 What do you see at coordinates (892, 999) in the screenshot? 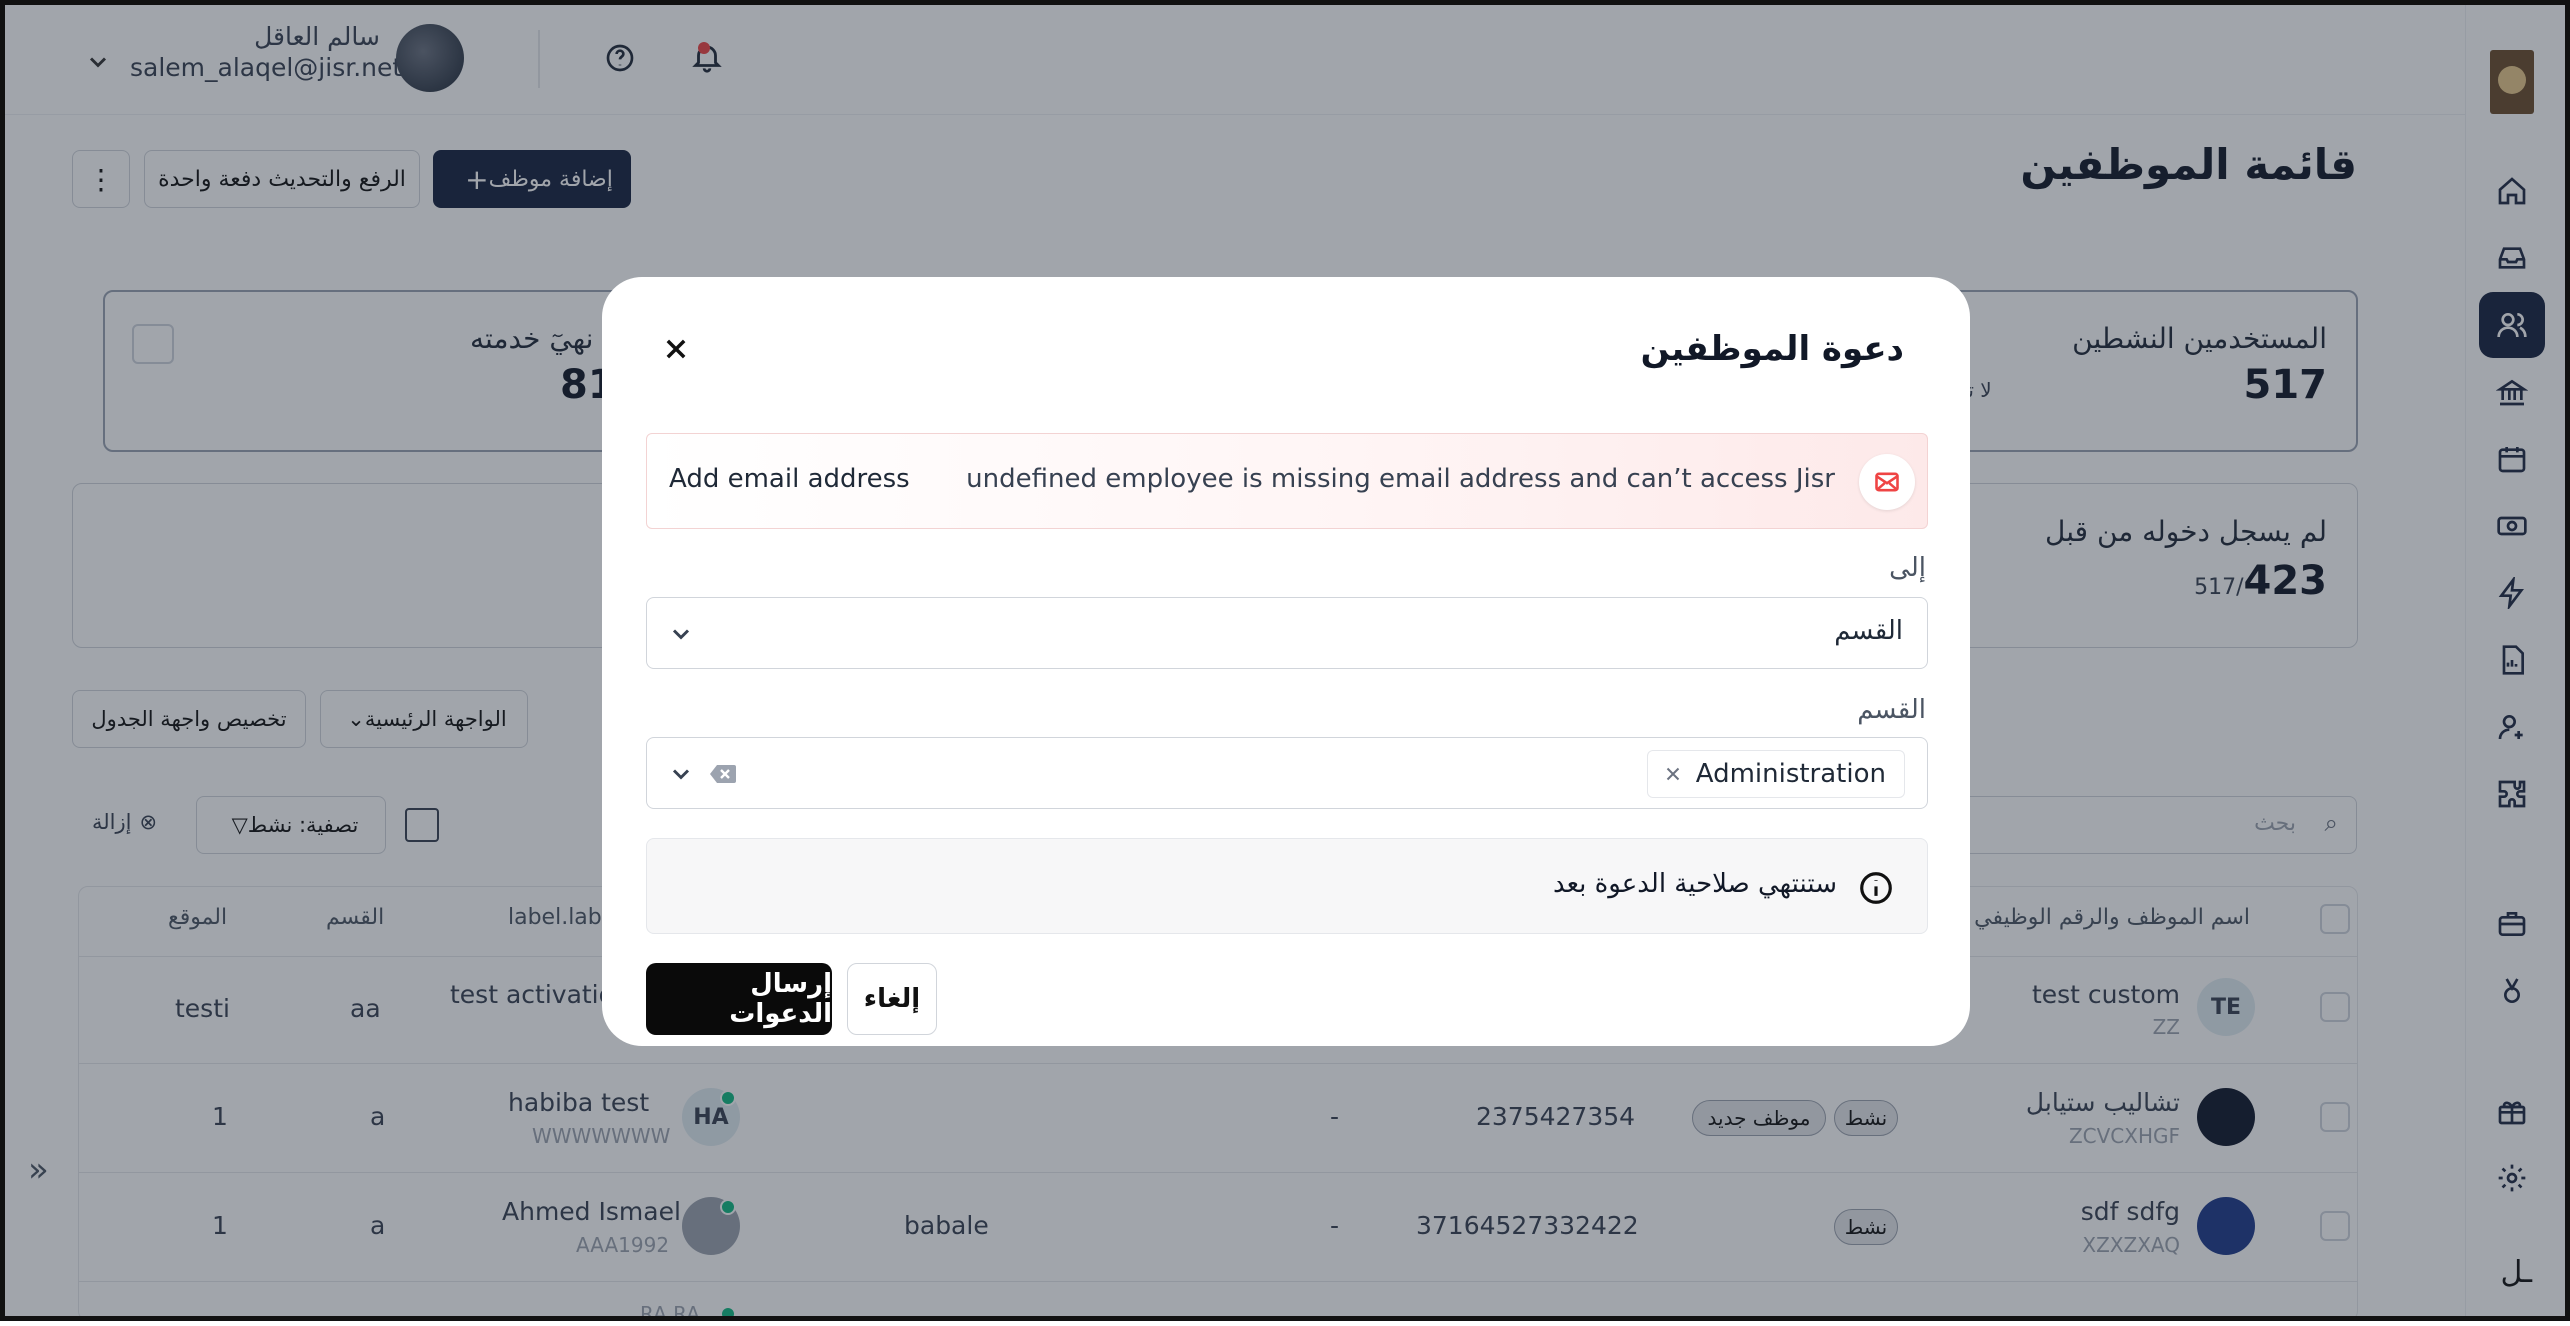
I see `cancel-button: إلغاء` at bounding box center [892, 999].